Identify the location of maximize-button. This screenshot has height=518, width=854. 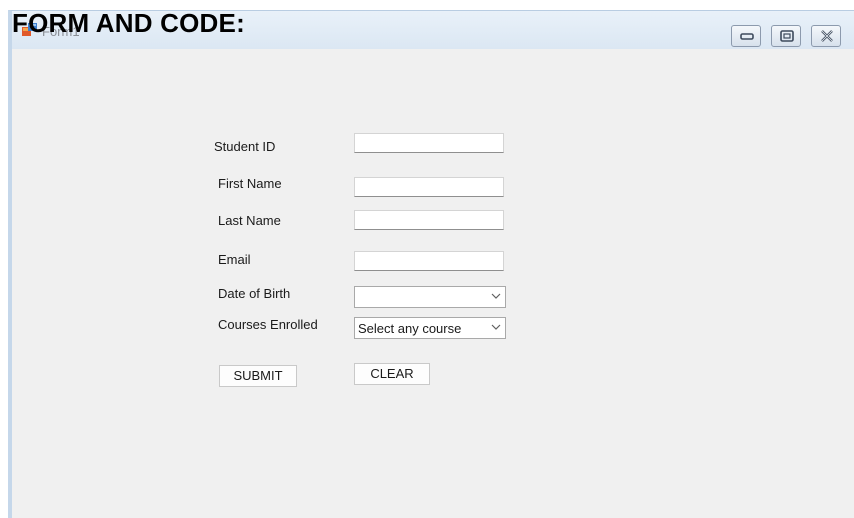
(786, 36).